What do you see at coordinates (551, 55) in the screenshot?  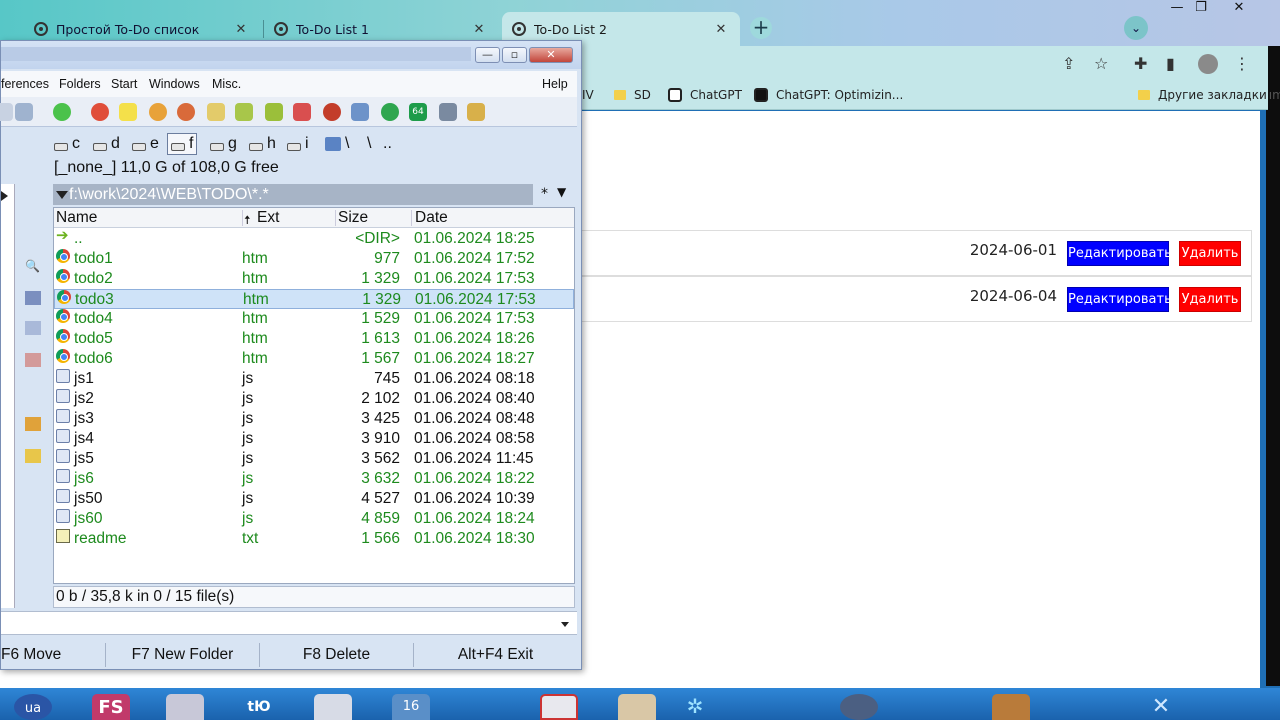 I see `fm-close-button: ✕` at bounding box center [551, 55].